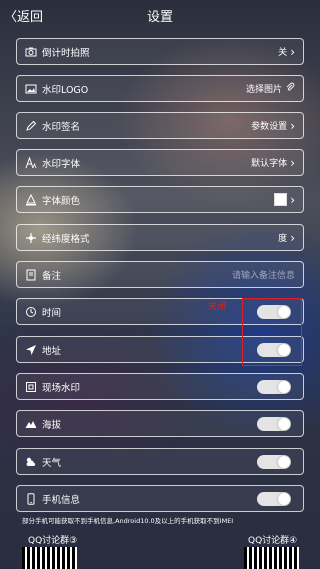  What do you see at coordinates (31, 52) in the screenshot?
I see `camera-icon` at bounding box center [31, 52].